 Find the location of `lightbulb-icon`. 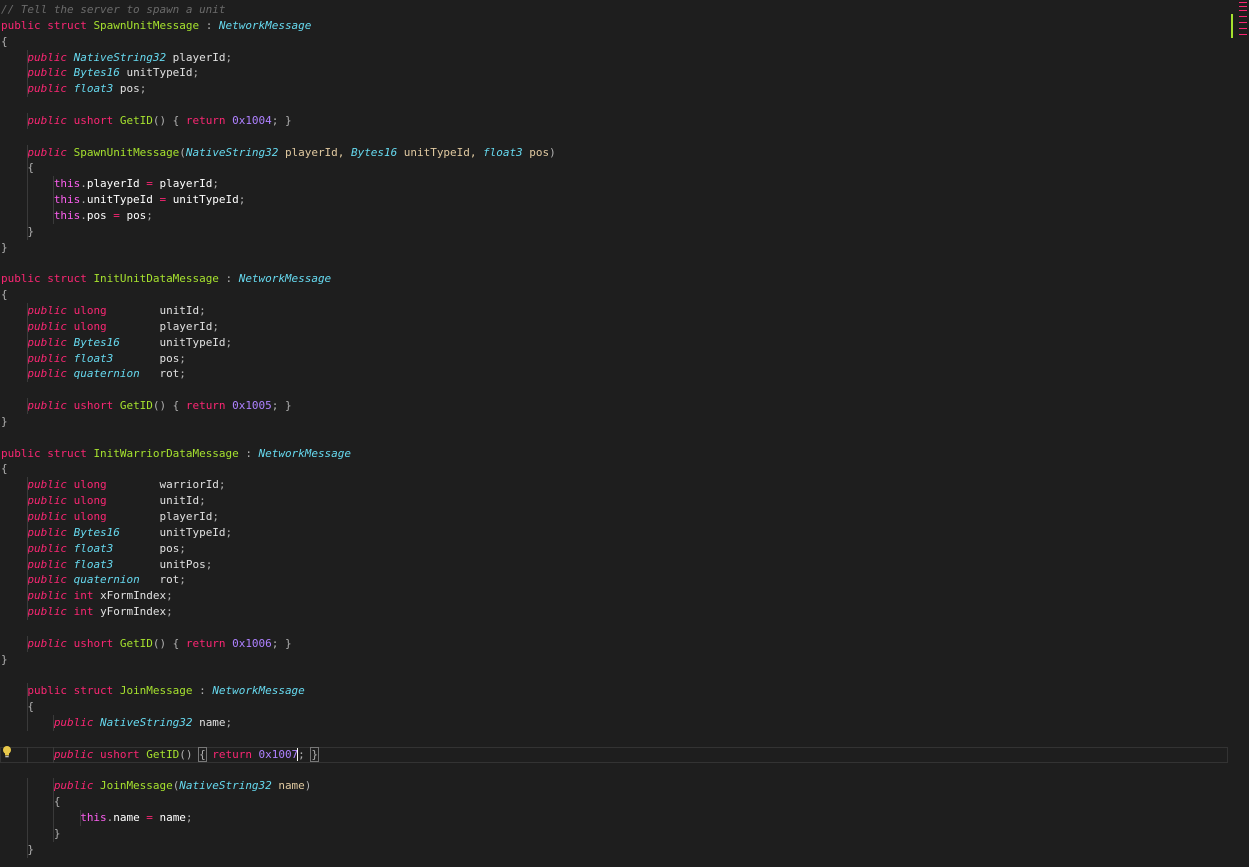

lightbulb-icon is located at coordinates (7, 752).